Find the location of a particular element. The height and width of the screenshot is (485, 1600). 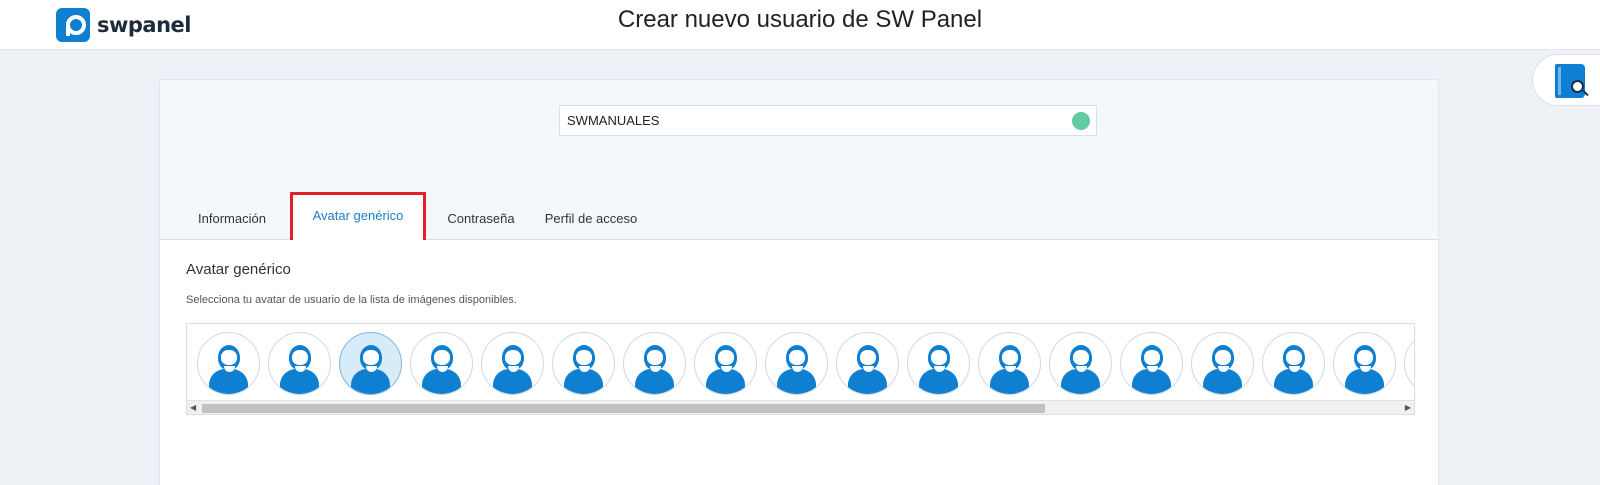

man-avatar is located at coordinates (725, 363).